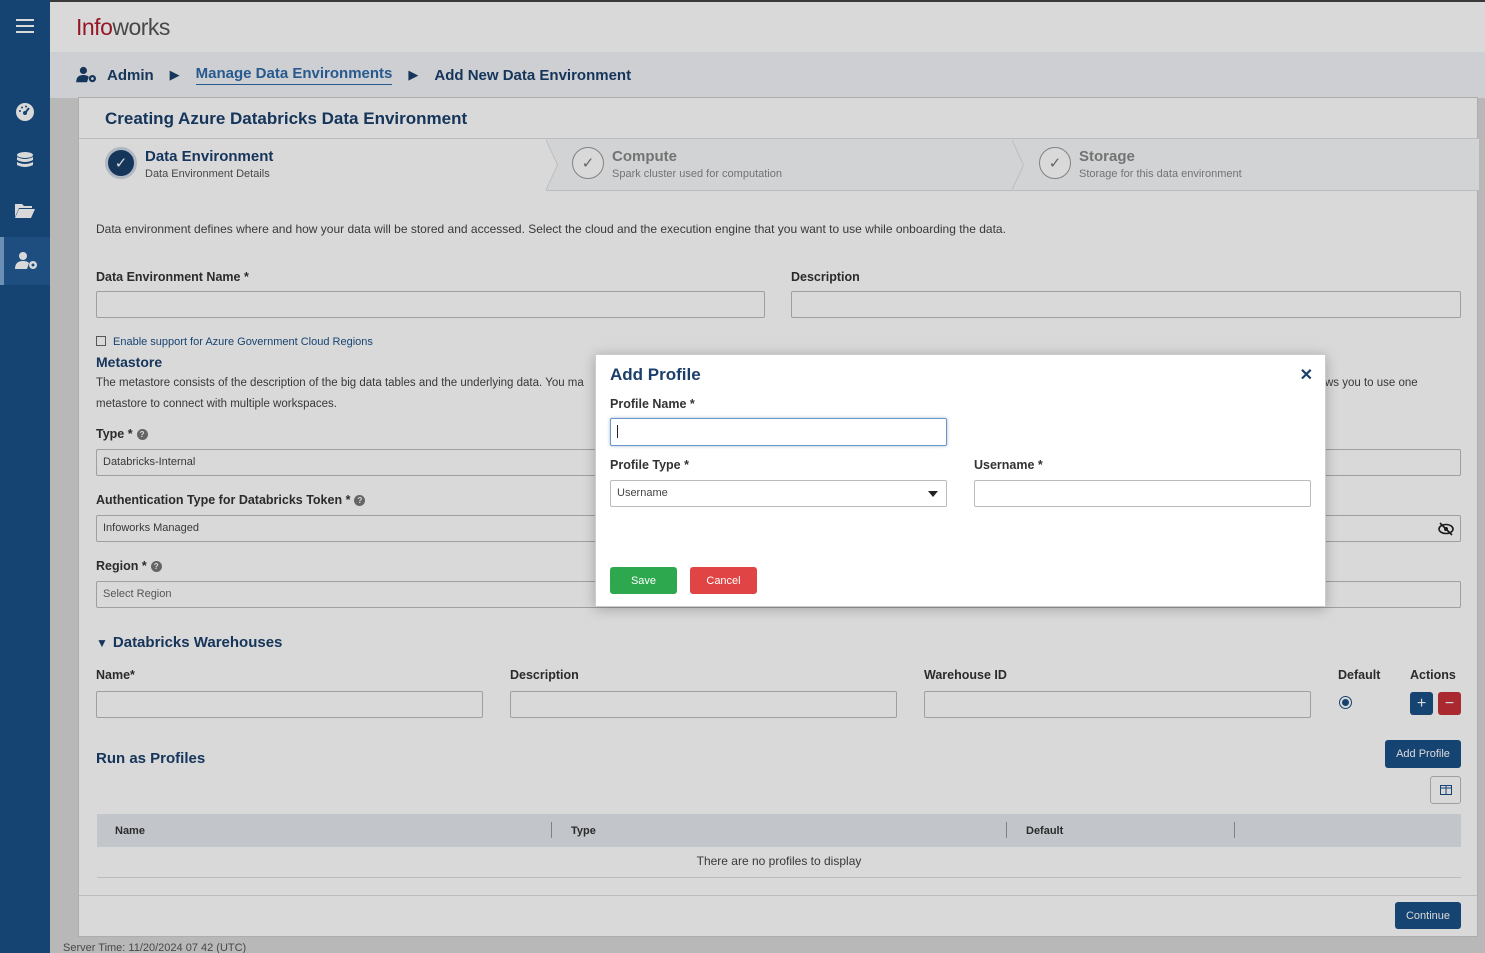  I want to click on modal-title: Add Profile, so click(655, 374).